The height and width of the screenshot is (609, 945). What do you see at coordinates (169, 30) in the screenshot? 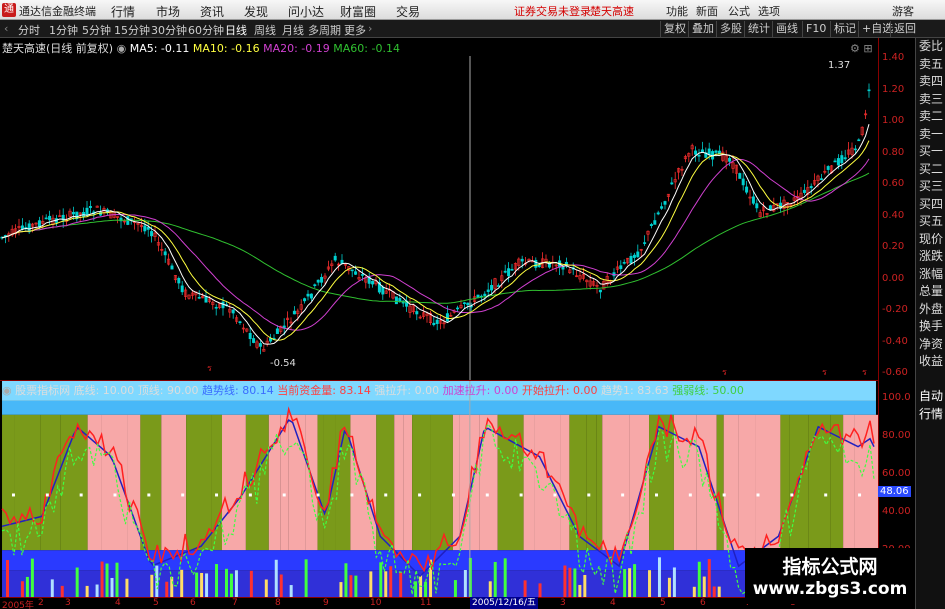
I see `period-30min: 30分钟` at bounding box center [169, 30].